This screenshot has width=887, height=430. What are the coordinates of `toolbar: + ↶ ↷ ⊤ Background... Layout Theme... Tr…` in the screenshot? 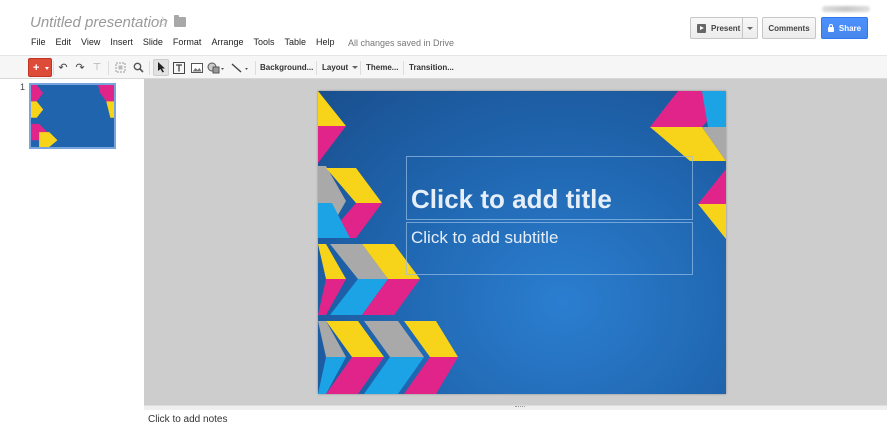 It's located at (443, 67).